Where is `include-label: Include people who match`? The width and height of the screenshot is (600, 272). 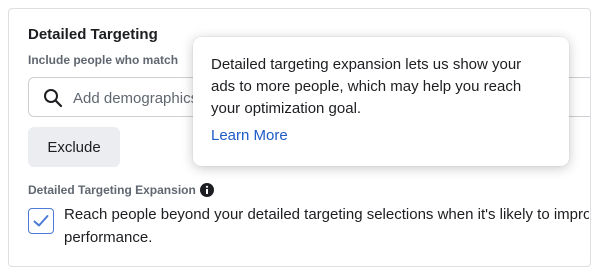
include-label: Include people who match is located at coordinates (103, 60).